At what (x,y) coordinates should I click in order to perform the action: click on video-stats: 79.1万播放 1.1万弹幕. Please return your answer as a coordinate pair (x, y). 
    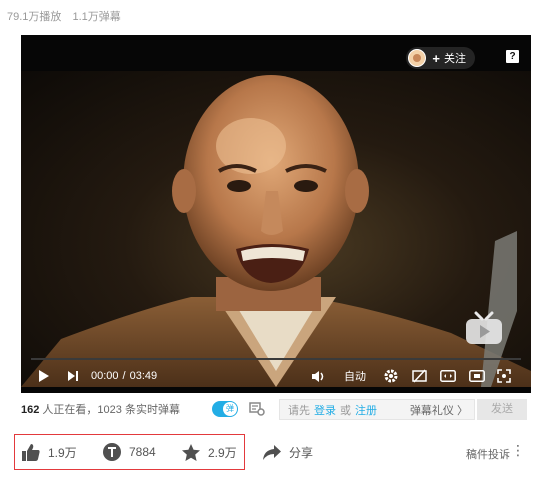
    Looking at the image, I should click on (68, 16).